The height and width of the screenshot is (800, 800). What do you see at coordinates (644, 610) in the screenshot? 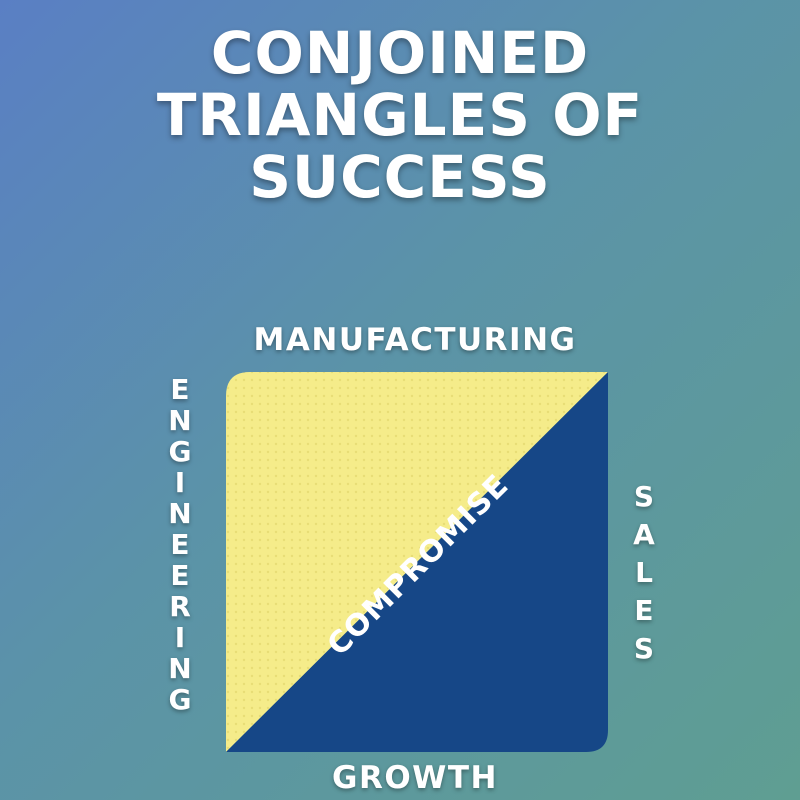
I see `sales-label-letter: E` at bounding box center [644, 610].